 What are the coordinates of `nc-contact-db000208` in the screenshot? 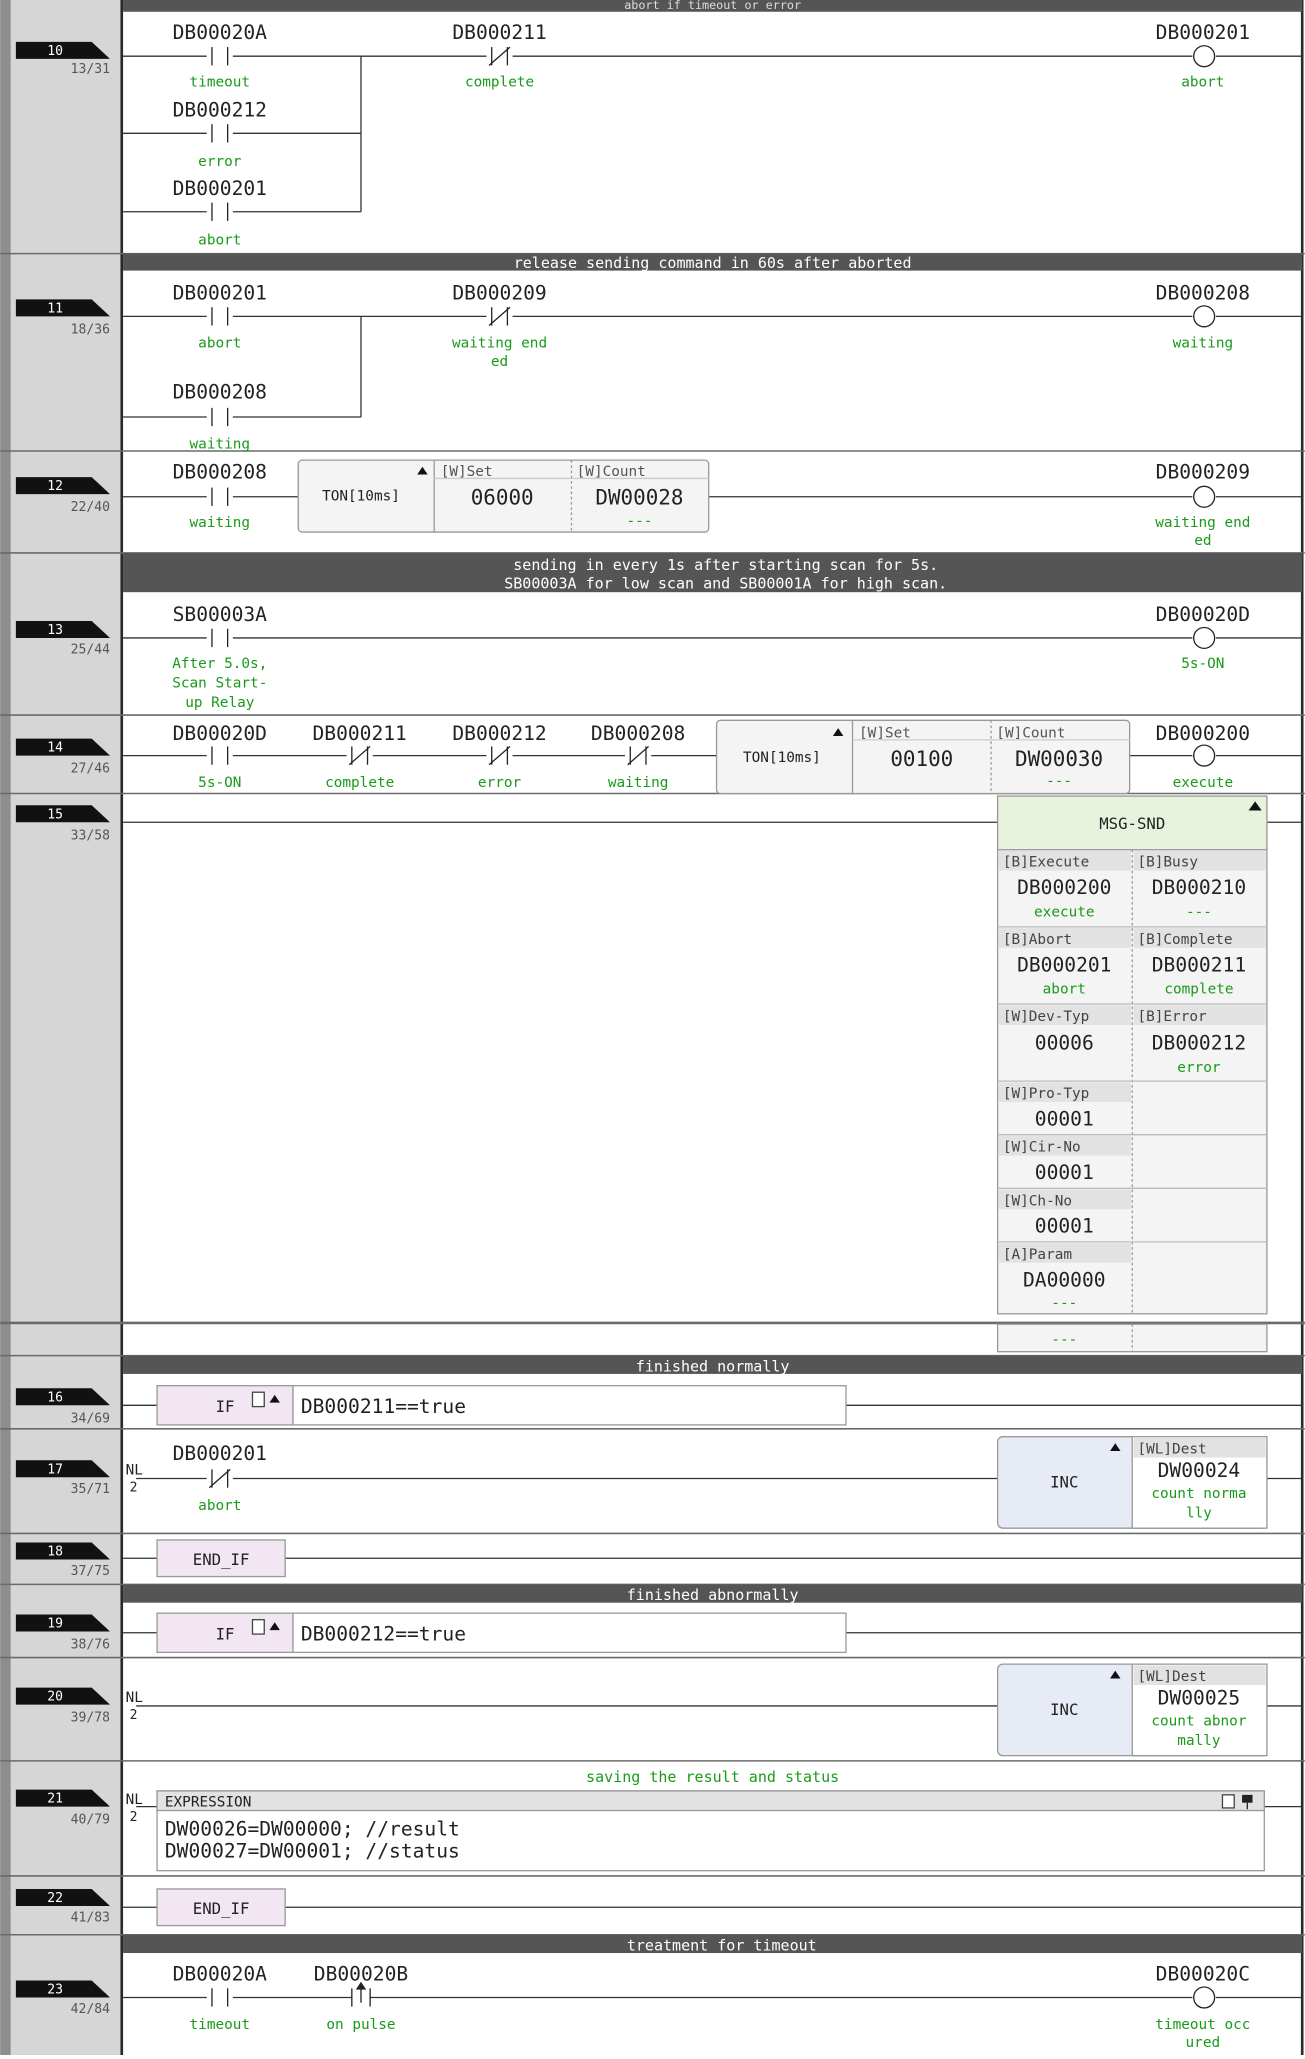 It's located at (638, 755).